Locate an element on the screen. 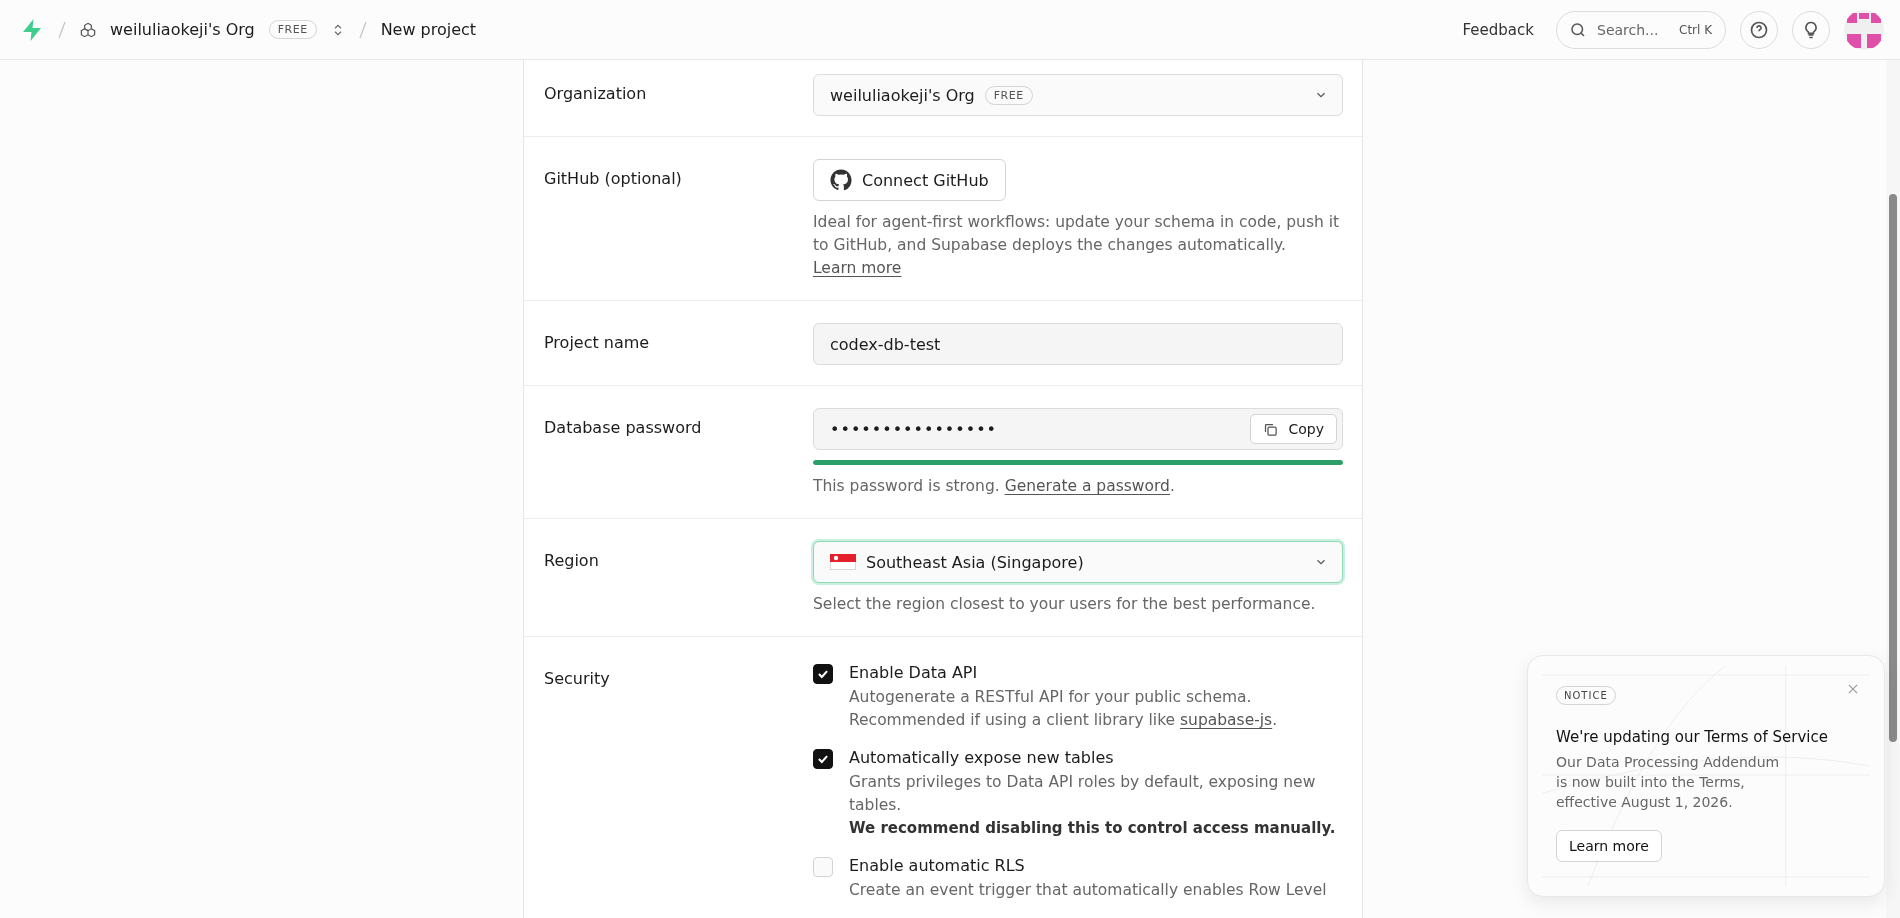  field-label: GitHub (optional) is located at coordinates (613, 179).